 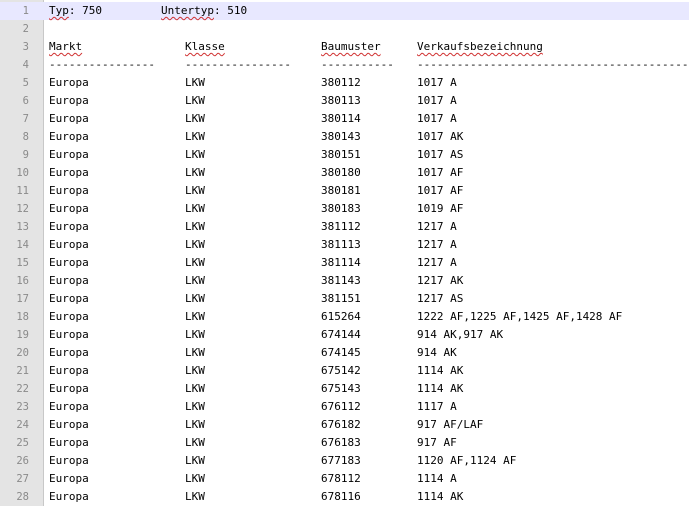 I want to click on cell-verkaufsbezeichnung: 1222 AF,1225 AF,1425 AF,1428 AF, so click(x=520, y=316).